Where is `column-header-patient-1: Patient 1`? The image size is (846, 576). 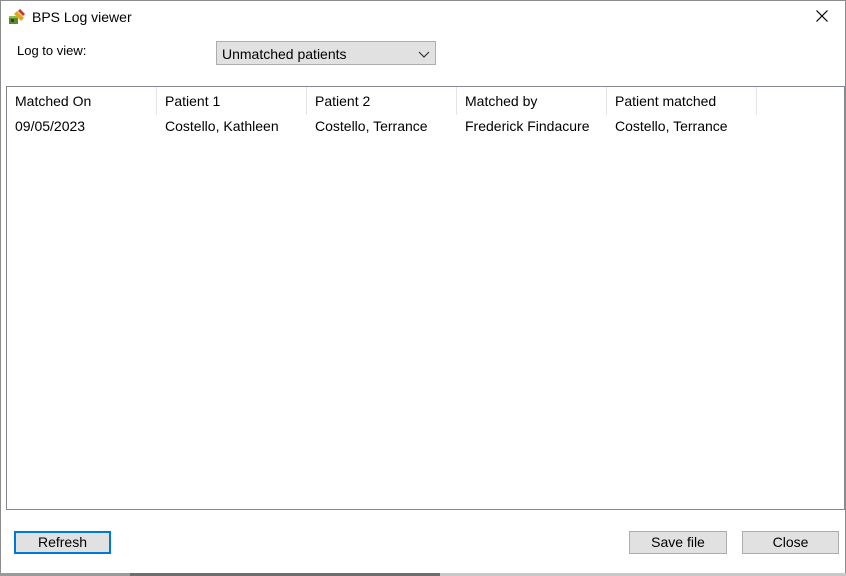 column-header-patient-1: Patient 1 is located at coordinates (232, 101).